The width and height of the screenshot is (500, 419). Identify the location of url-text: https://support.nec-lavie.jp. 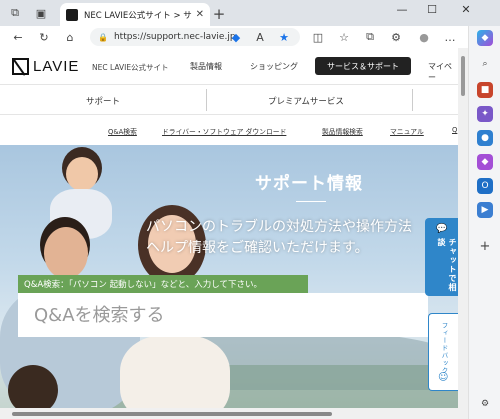
(174, 37).